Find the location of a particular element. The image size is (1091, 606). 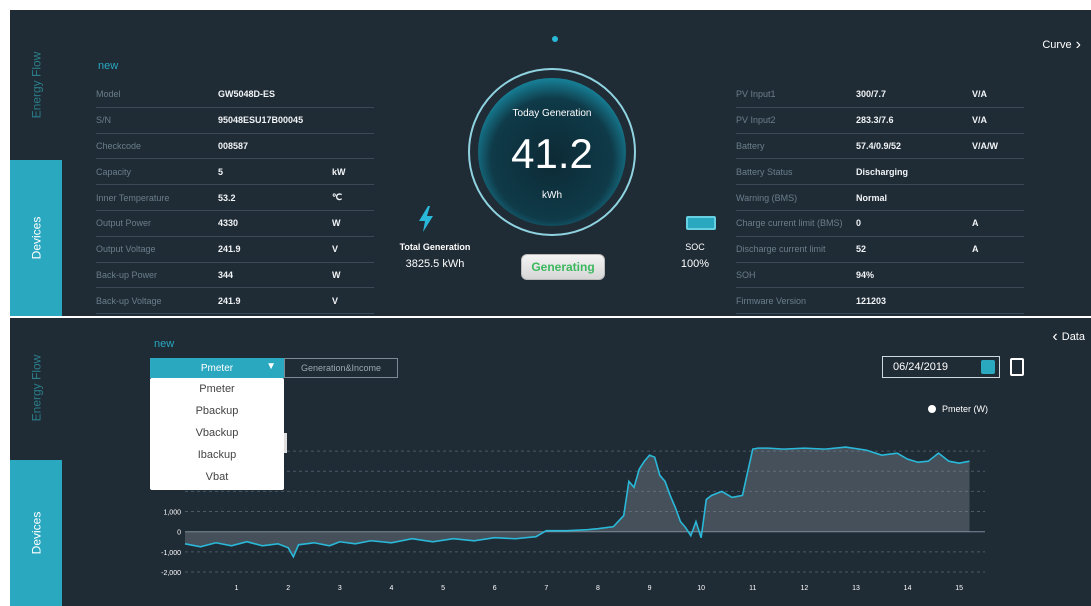

curve-link: Curve › is located at coordinates (1061, 45).